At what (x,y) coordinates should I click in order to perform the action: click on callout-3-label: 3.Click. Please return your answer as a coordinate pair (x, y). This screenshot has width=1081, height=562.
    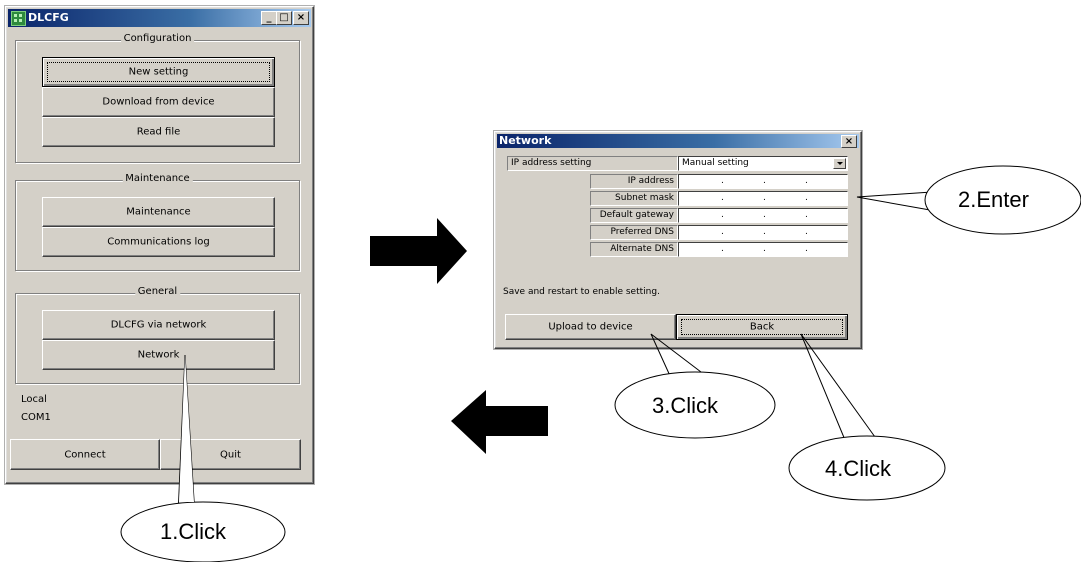
    Looking at the image, I should click on (685, 405).